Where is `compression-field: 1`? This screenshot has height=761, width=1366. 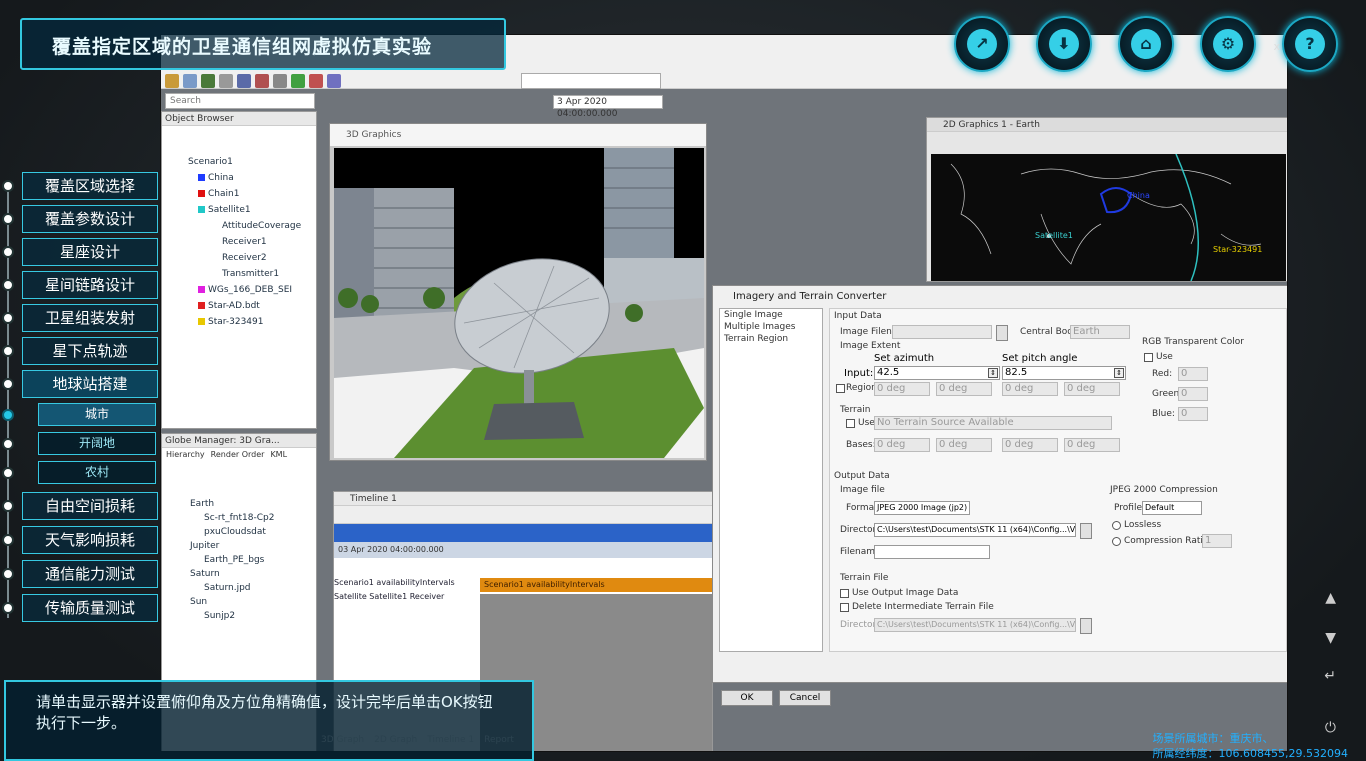
compression-field: 1 is located at coordinates (1217, 541).